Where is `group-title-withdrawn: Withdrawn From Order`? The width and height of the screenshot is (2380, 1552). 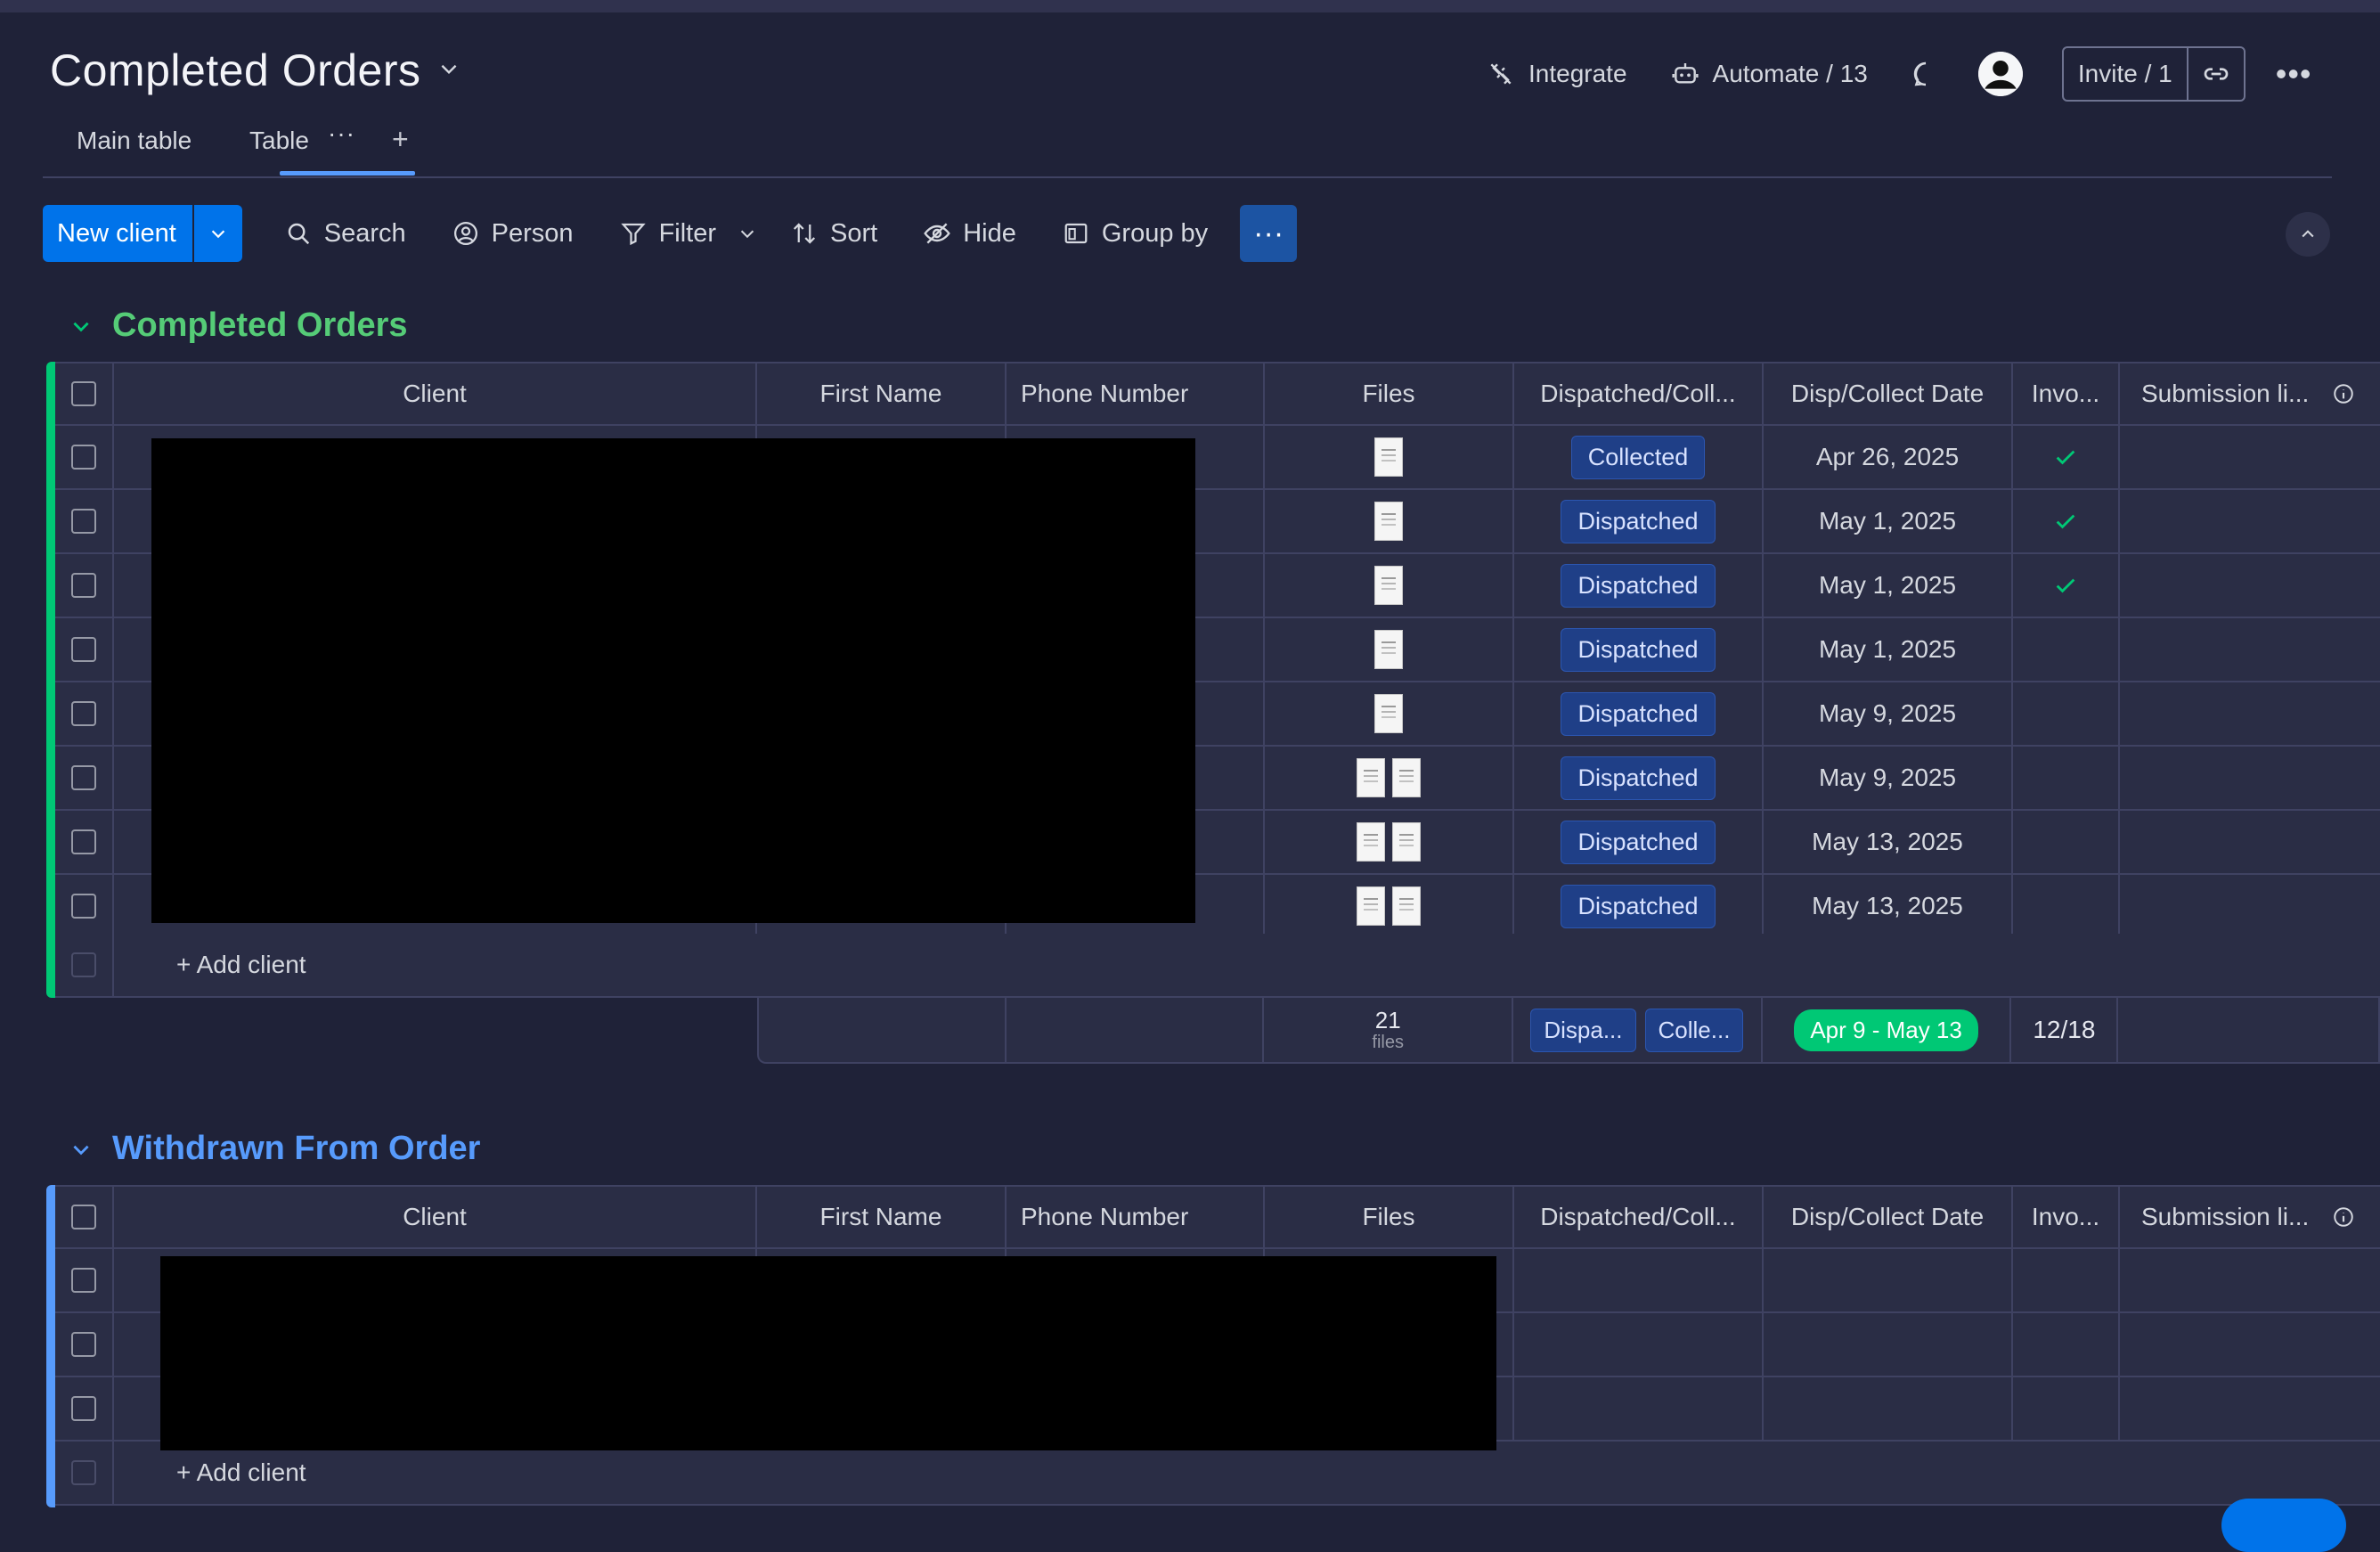
group-title-withdrawn: Withdrawn From Order is located at coordinates (274, 1149).